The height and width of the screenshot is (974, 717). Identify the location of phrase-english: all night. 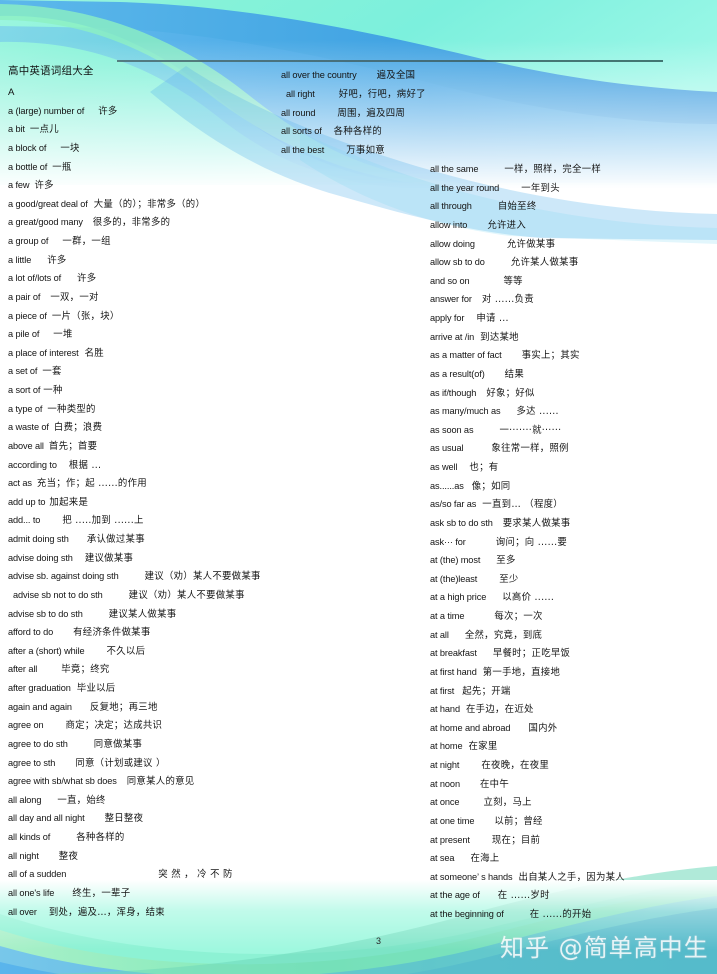
(23, 855).